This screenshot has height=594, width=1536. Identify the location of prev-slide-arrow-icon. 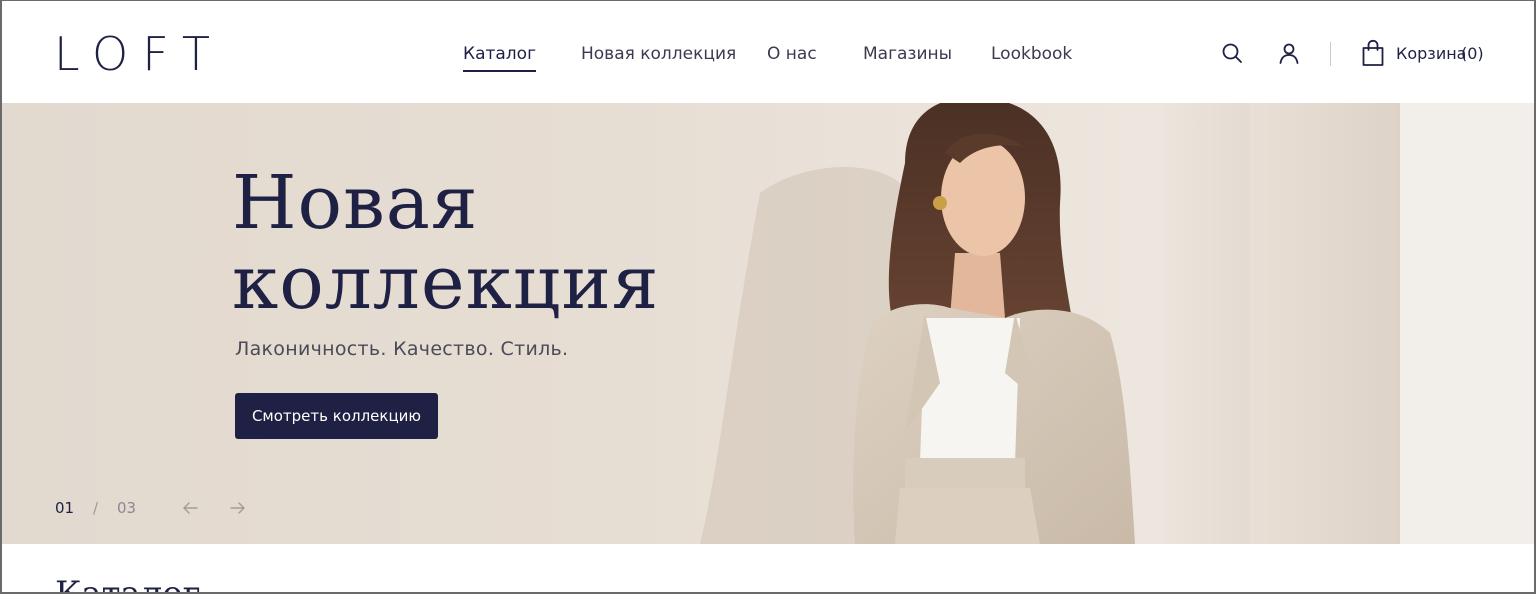
(190, 508).